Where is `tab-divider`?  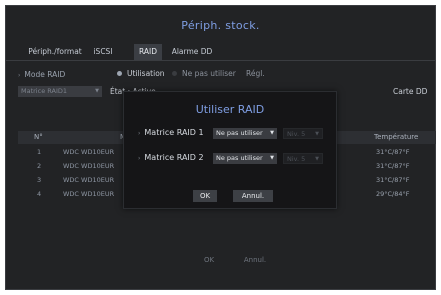
tab-divider is located at coordinates (220, 60).